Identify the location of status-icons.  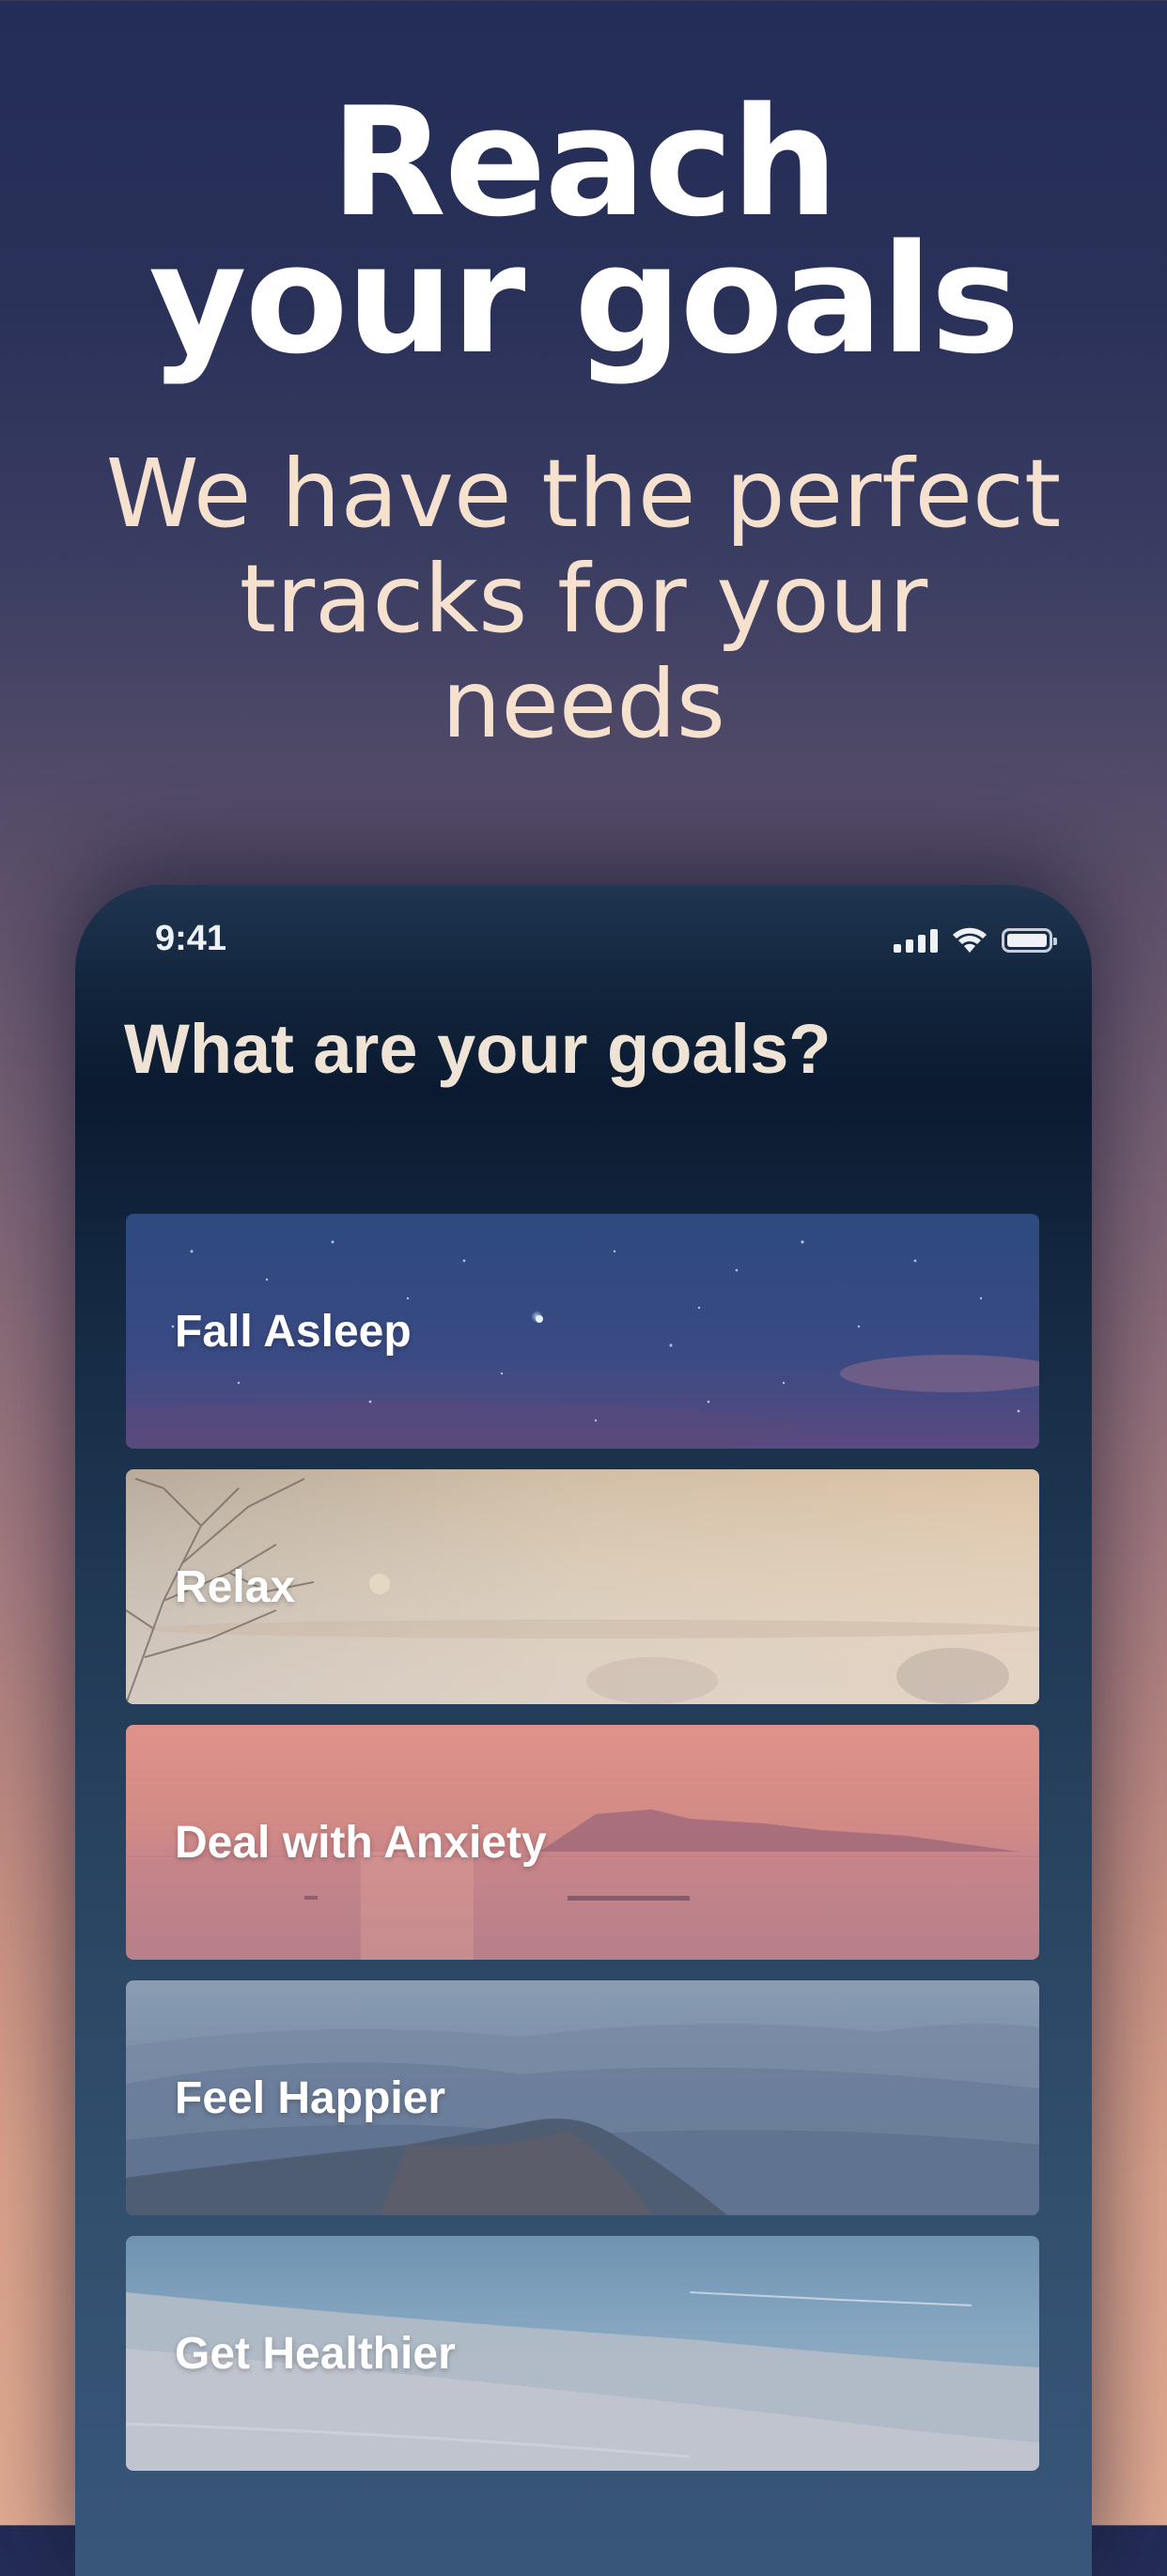
(975, 940).